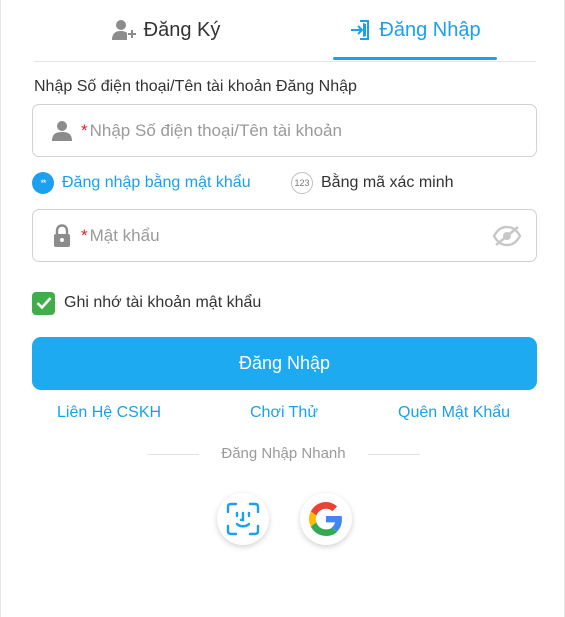  What do you see at coordinates (284, 363) in the screenshot?
I see `login-button: Đăng Nhập` at bounding box center [284, 363].